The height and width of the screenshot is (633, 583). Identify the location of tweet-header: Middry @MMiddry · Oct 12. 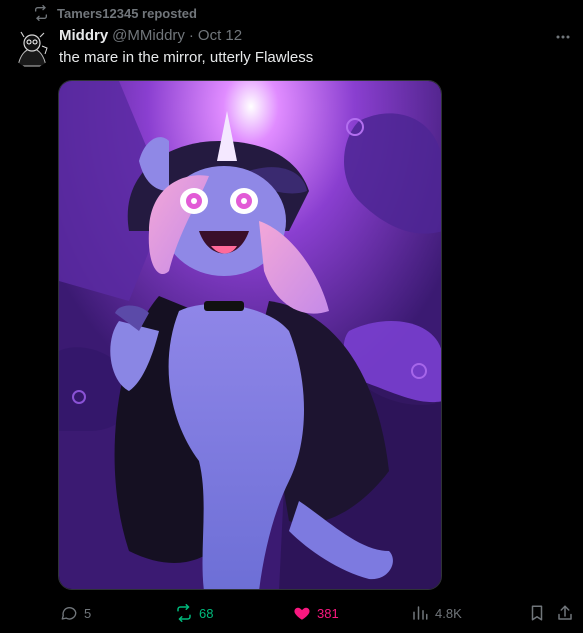
(150, 35).